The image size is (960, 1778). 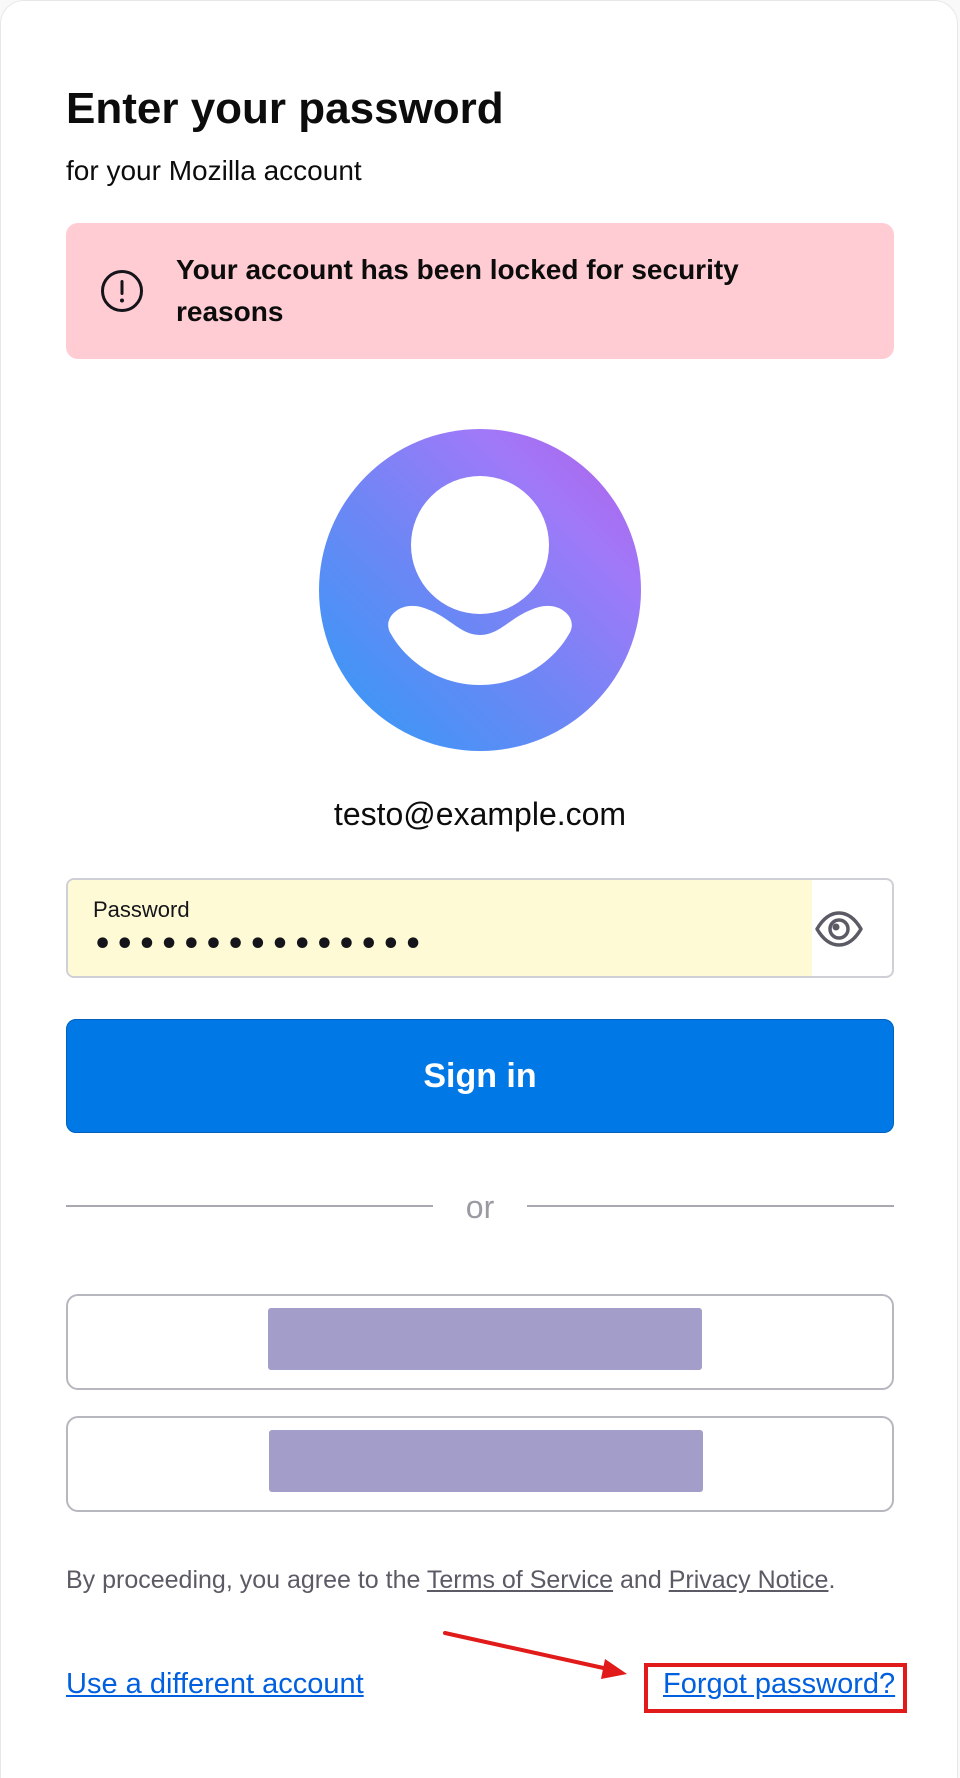 What do you see at coordinates (480, 1076) in the screenshot?
I see `sign-in-button: Sign in` at bounding box center [480, 1076].